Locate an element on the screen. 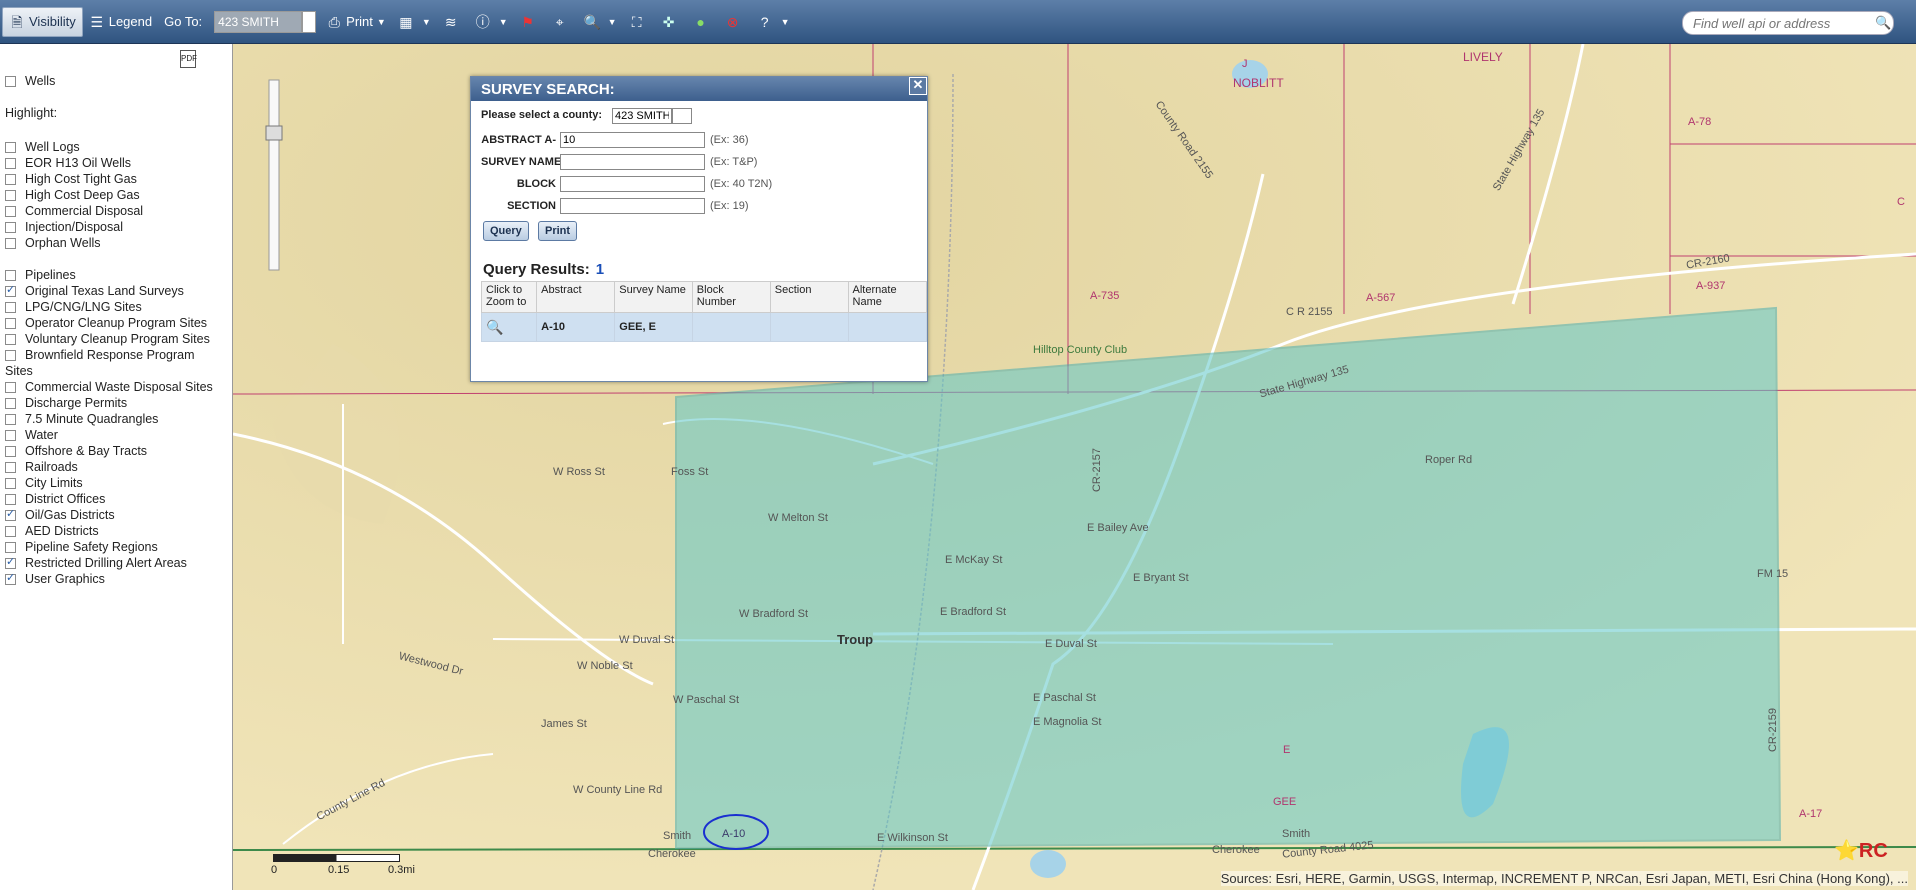  stack-icon: ≋ is located at coordinates (450, 21).